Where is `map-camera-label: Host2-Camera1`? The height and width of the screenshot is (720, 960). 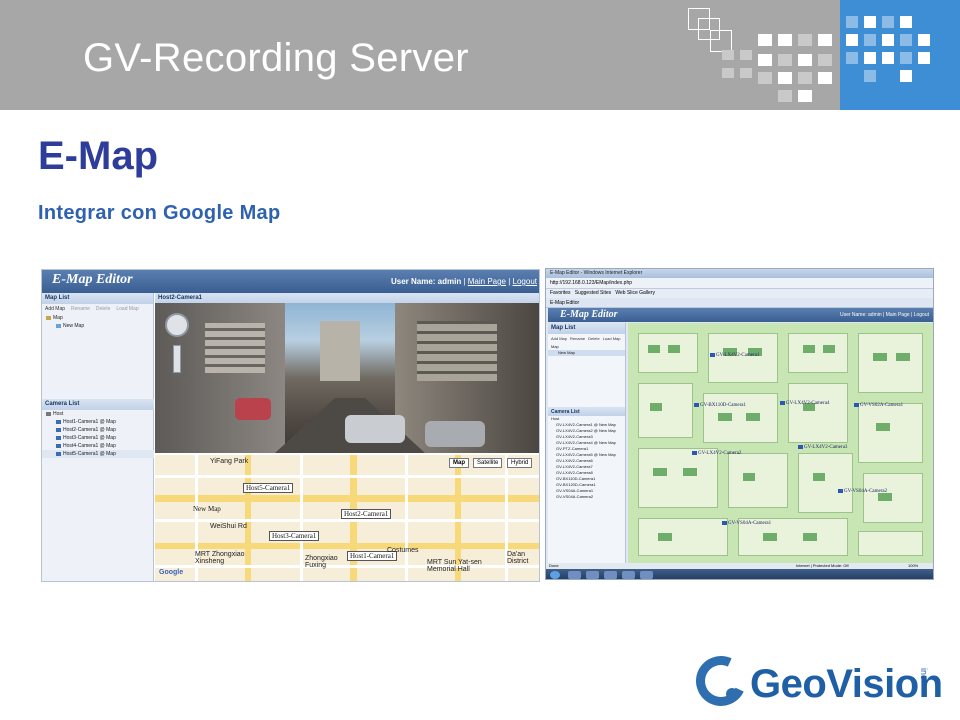
map-camera-label: Host2-Camera1 is located at coordinates (366, 514).